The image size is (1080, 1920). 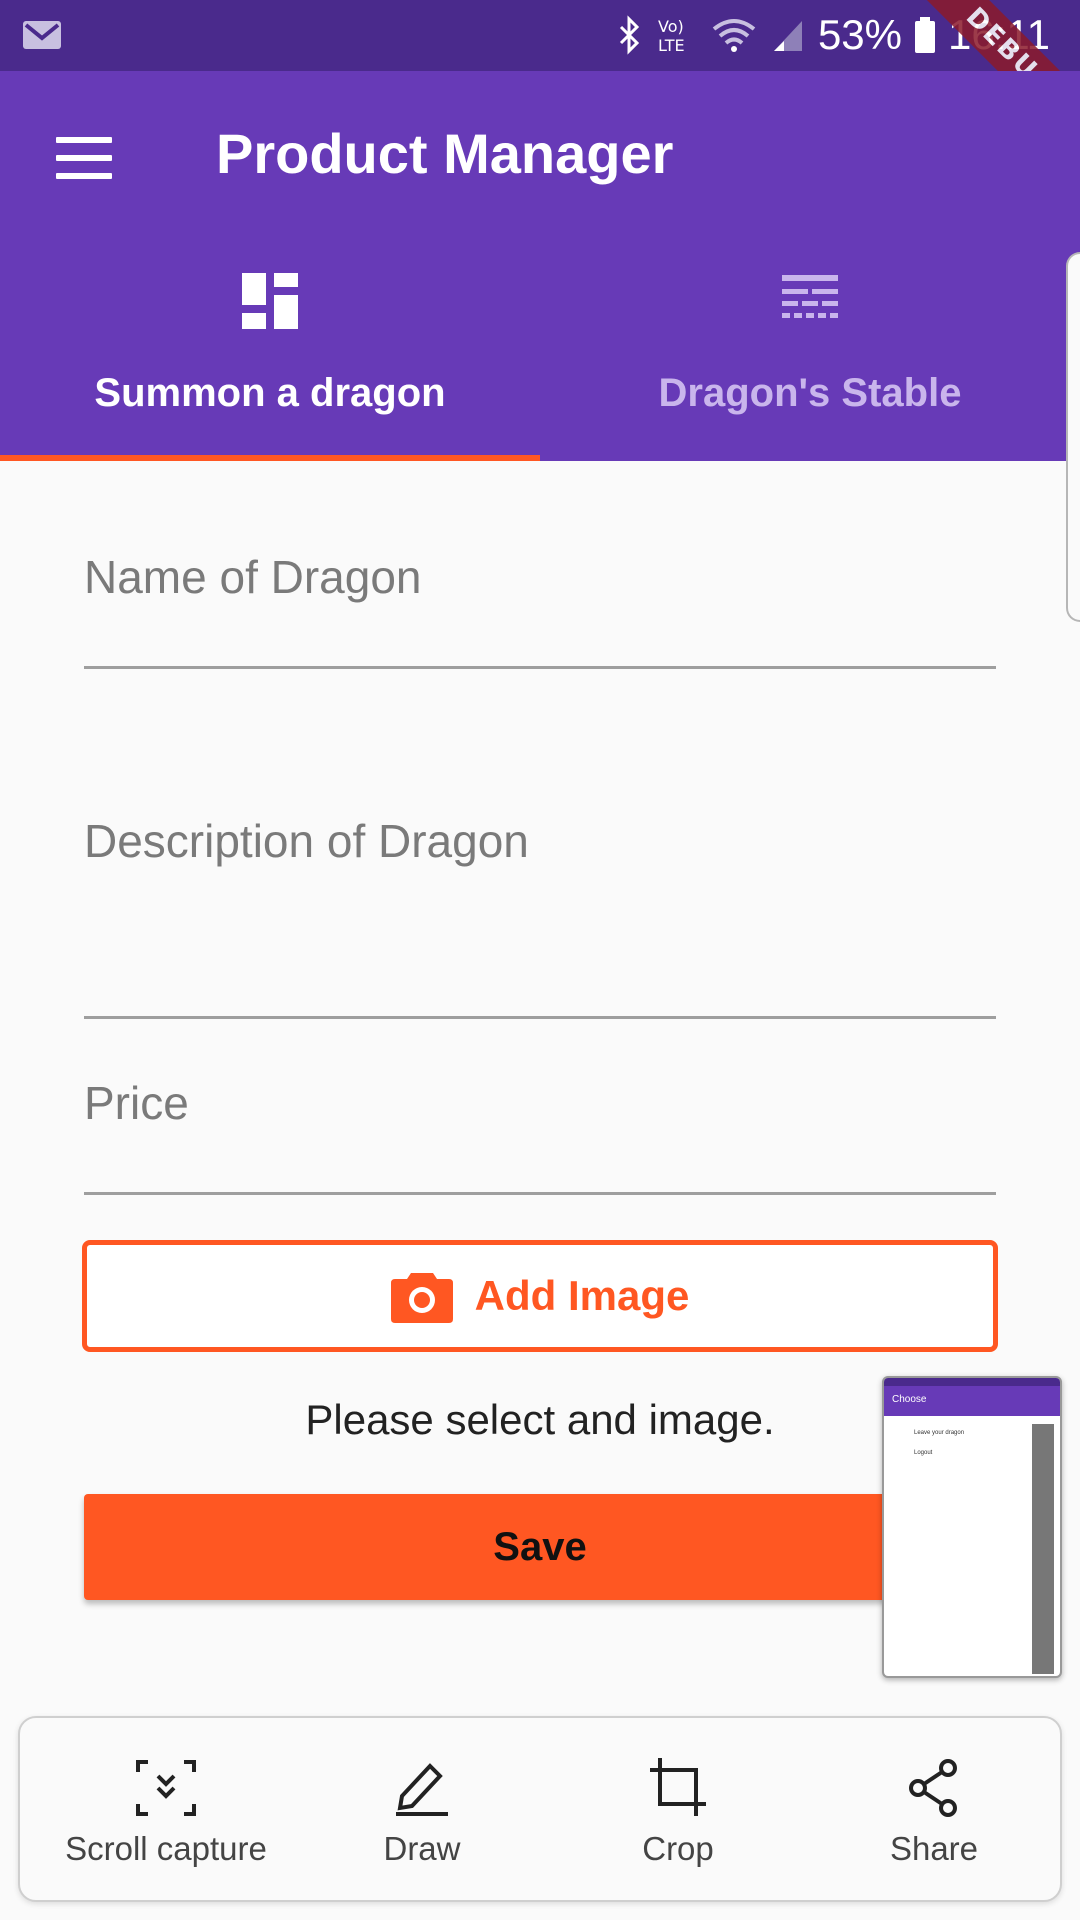 I want to click on thumbnail-status-bar, so click(x=972, y=1382).